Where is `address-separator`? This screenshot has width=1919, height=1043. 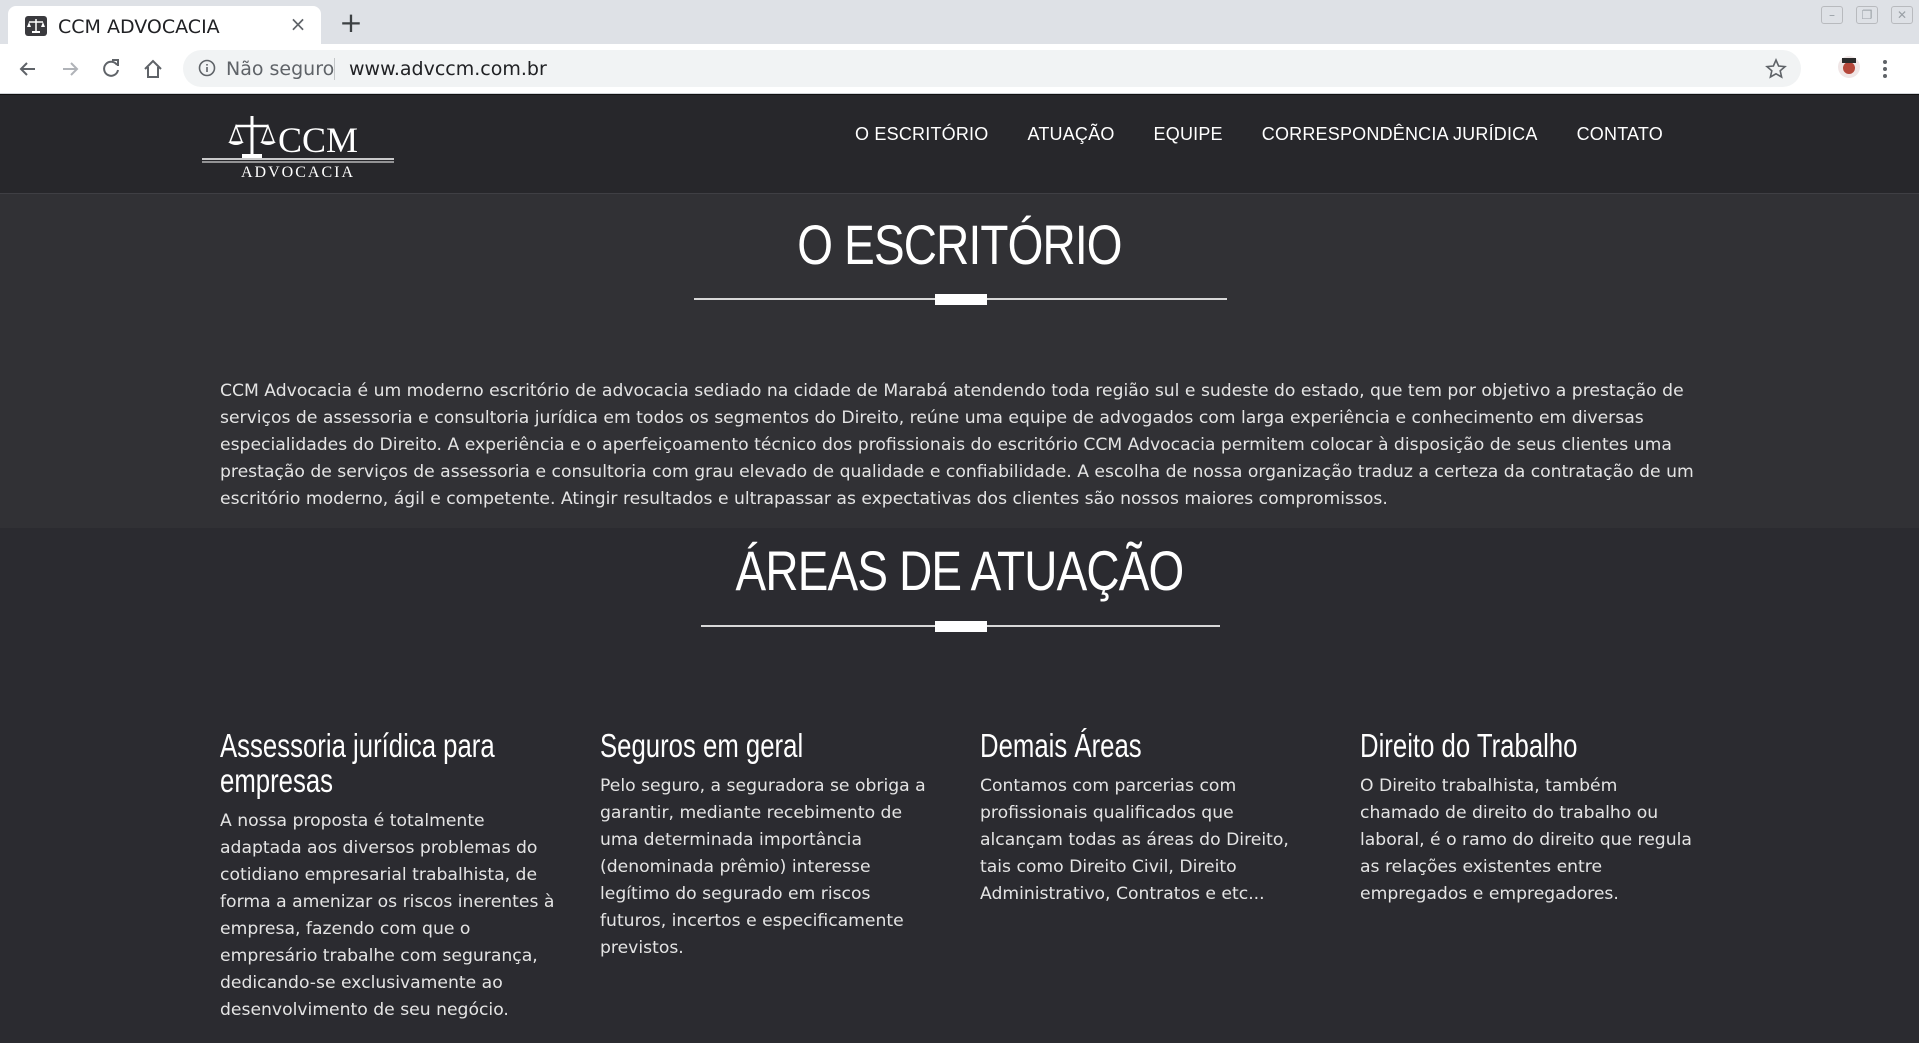
address-separator is located at coordinates (334, 69).